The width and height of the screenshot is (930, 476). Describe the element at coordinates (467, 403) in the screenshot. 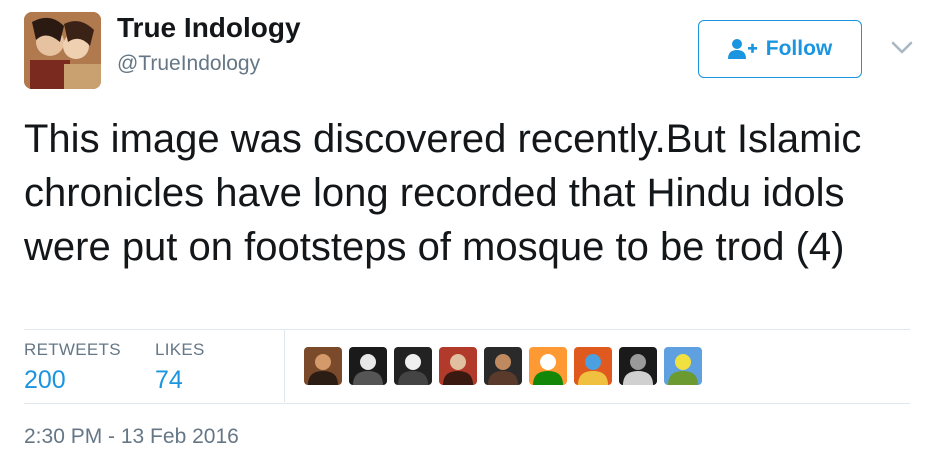

I see `stats-bottom-divider` at that location.